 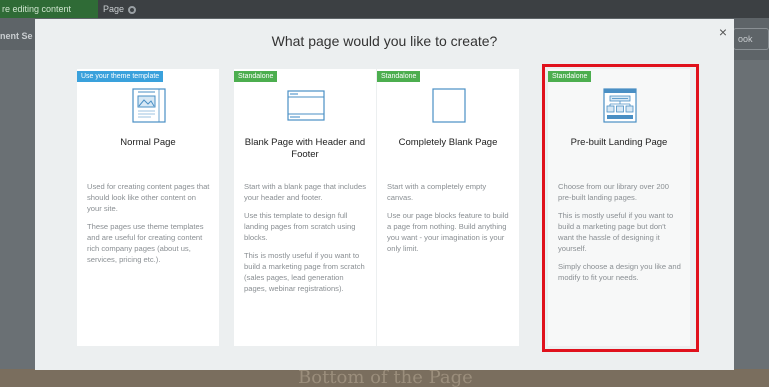 I want to click on page-tab: Page, so click(x=120, y=9).